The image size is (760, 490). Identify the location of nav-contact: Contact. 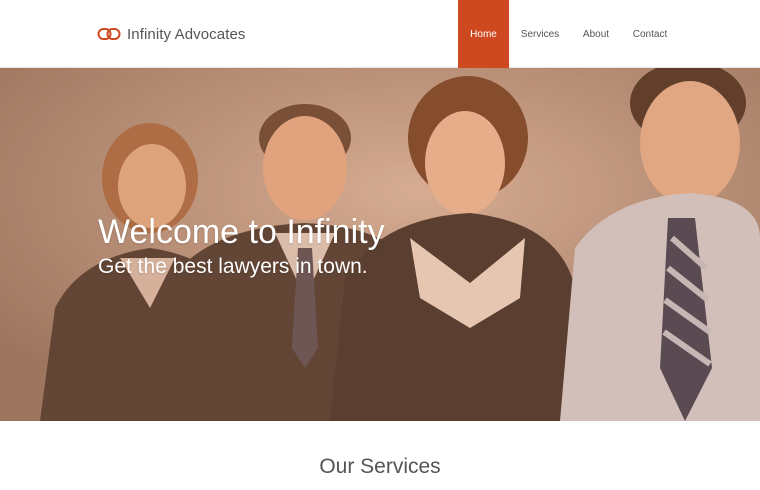
(650, 34).